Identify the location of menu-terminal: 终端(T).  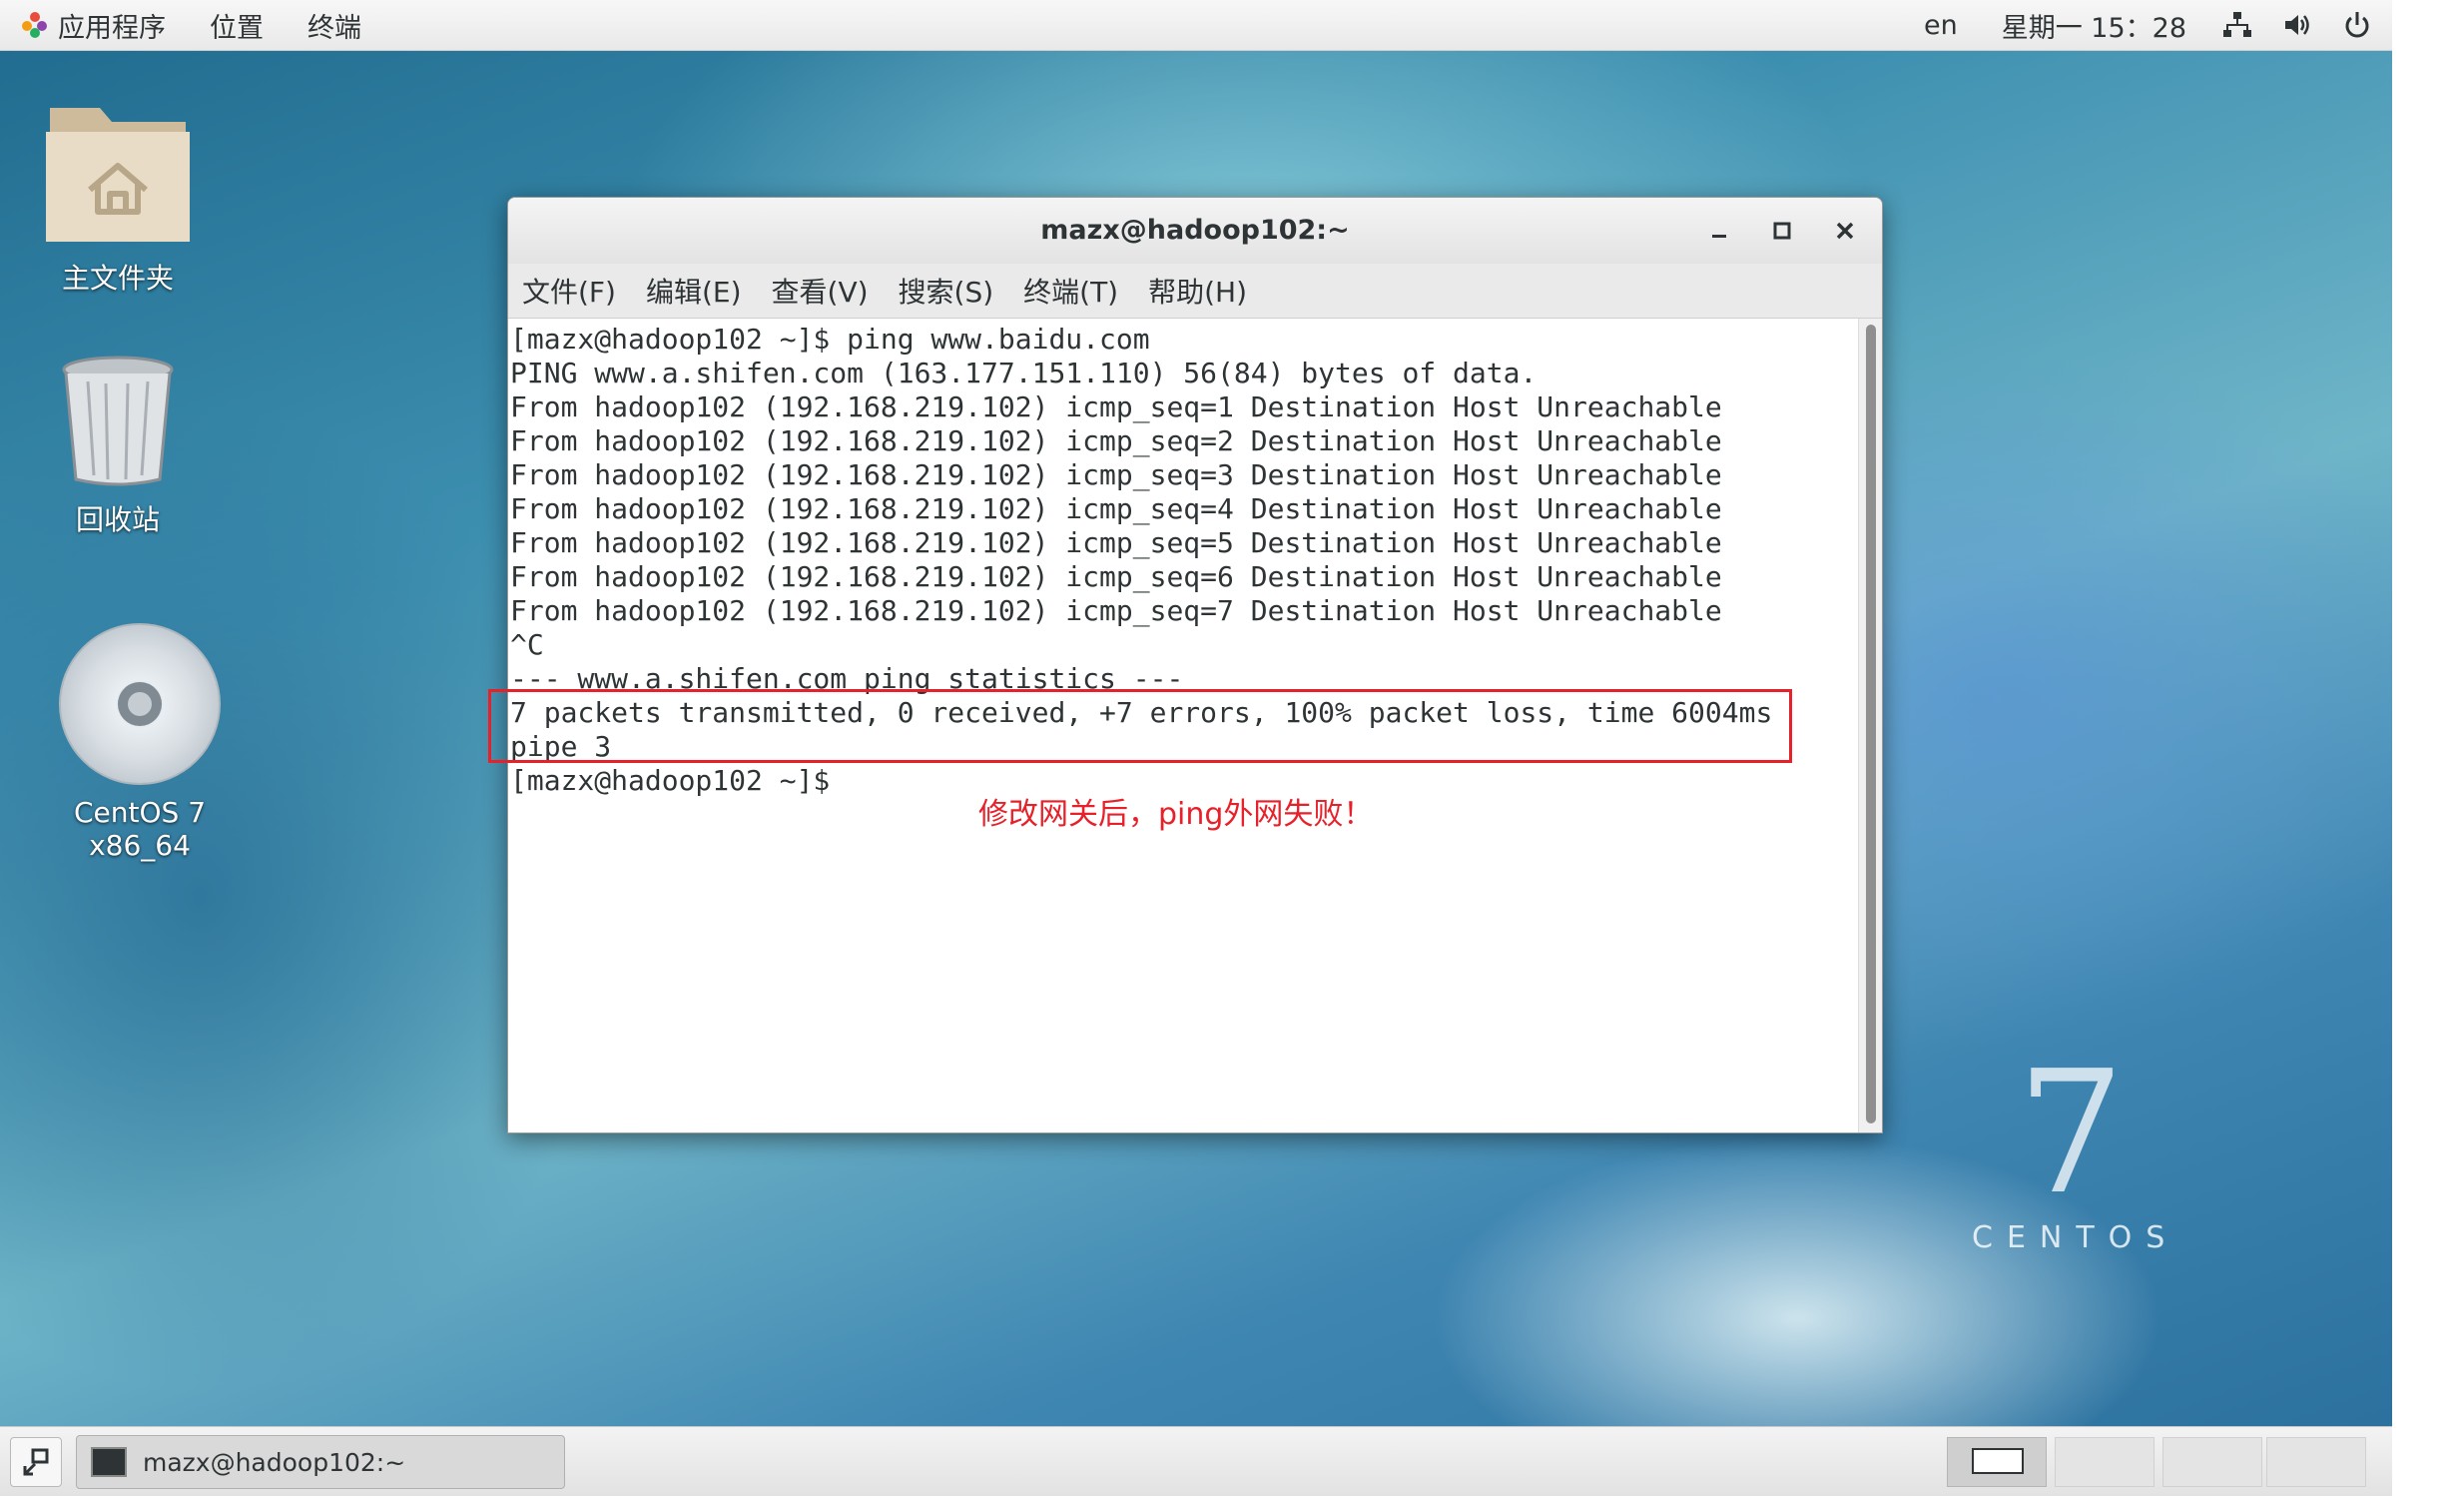
(1070, 291).